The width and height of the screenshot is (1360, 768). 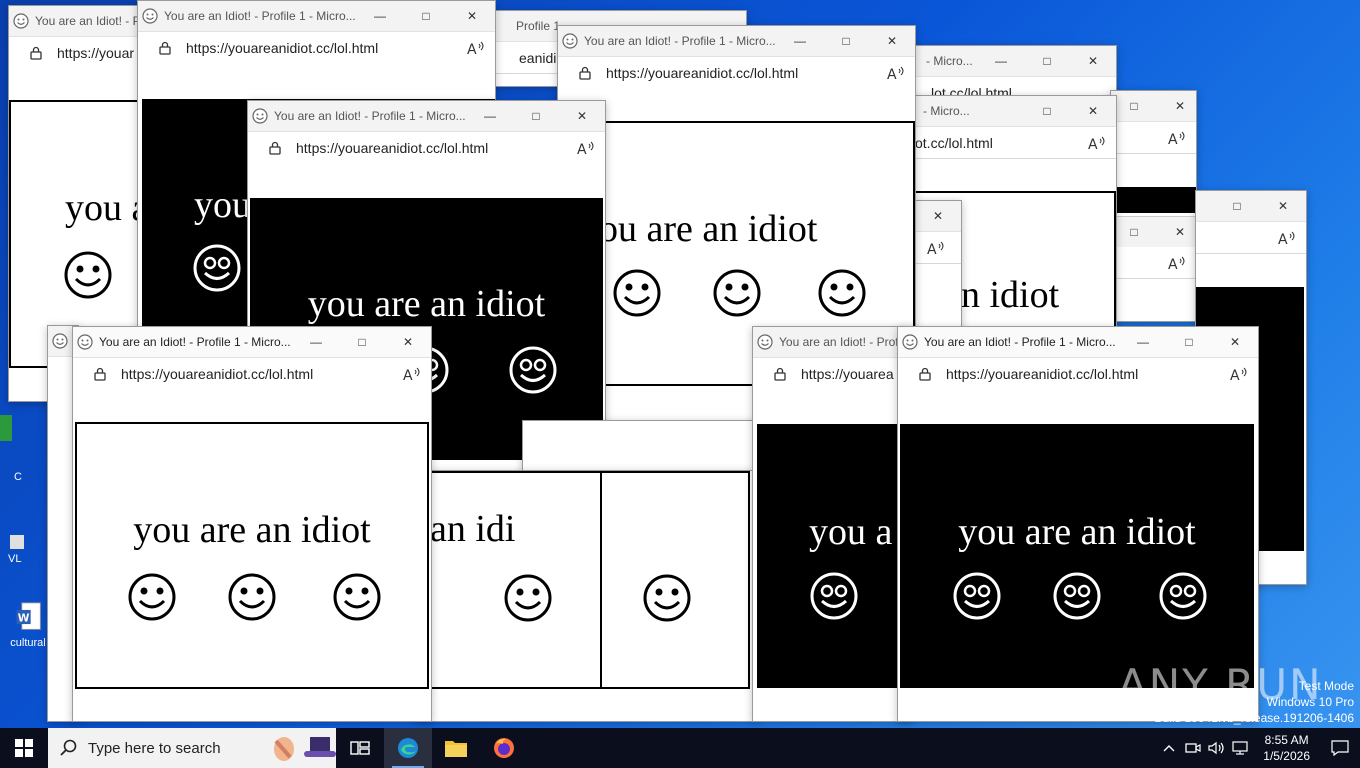 What do you see at coordinates (937, 266) in the screenshot?
I see `browser-window-7: ✕` at bounding box center [937, 266].